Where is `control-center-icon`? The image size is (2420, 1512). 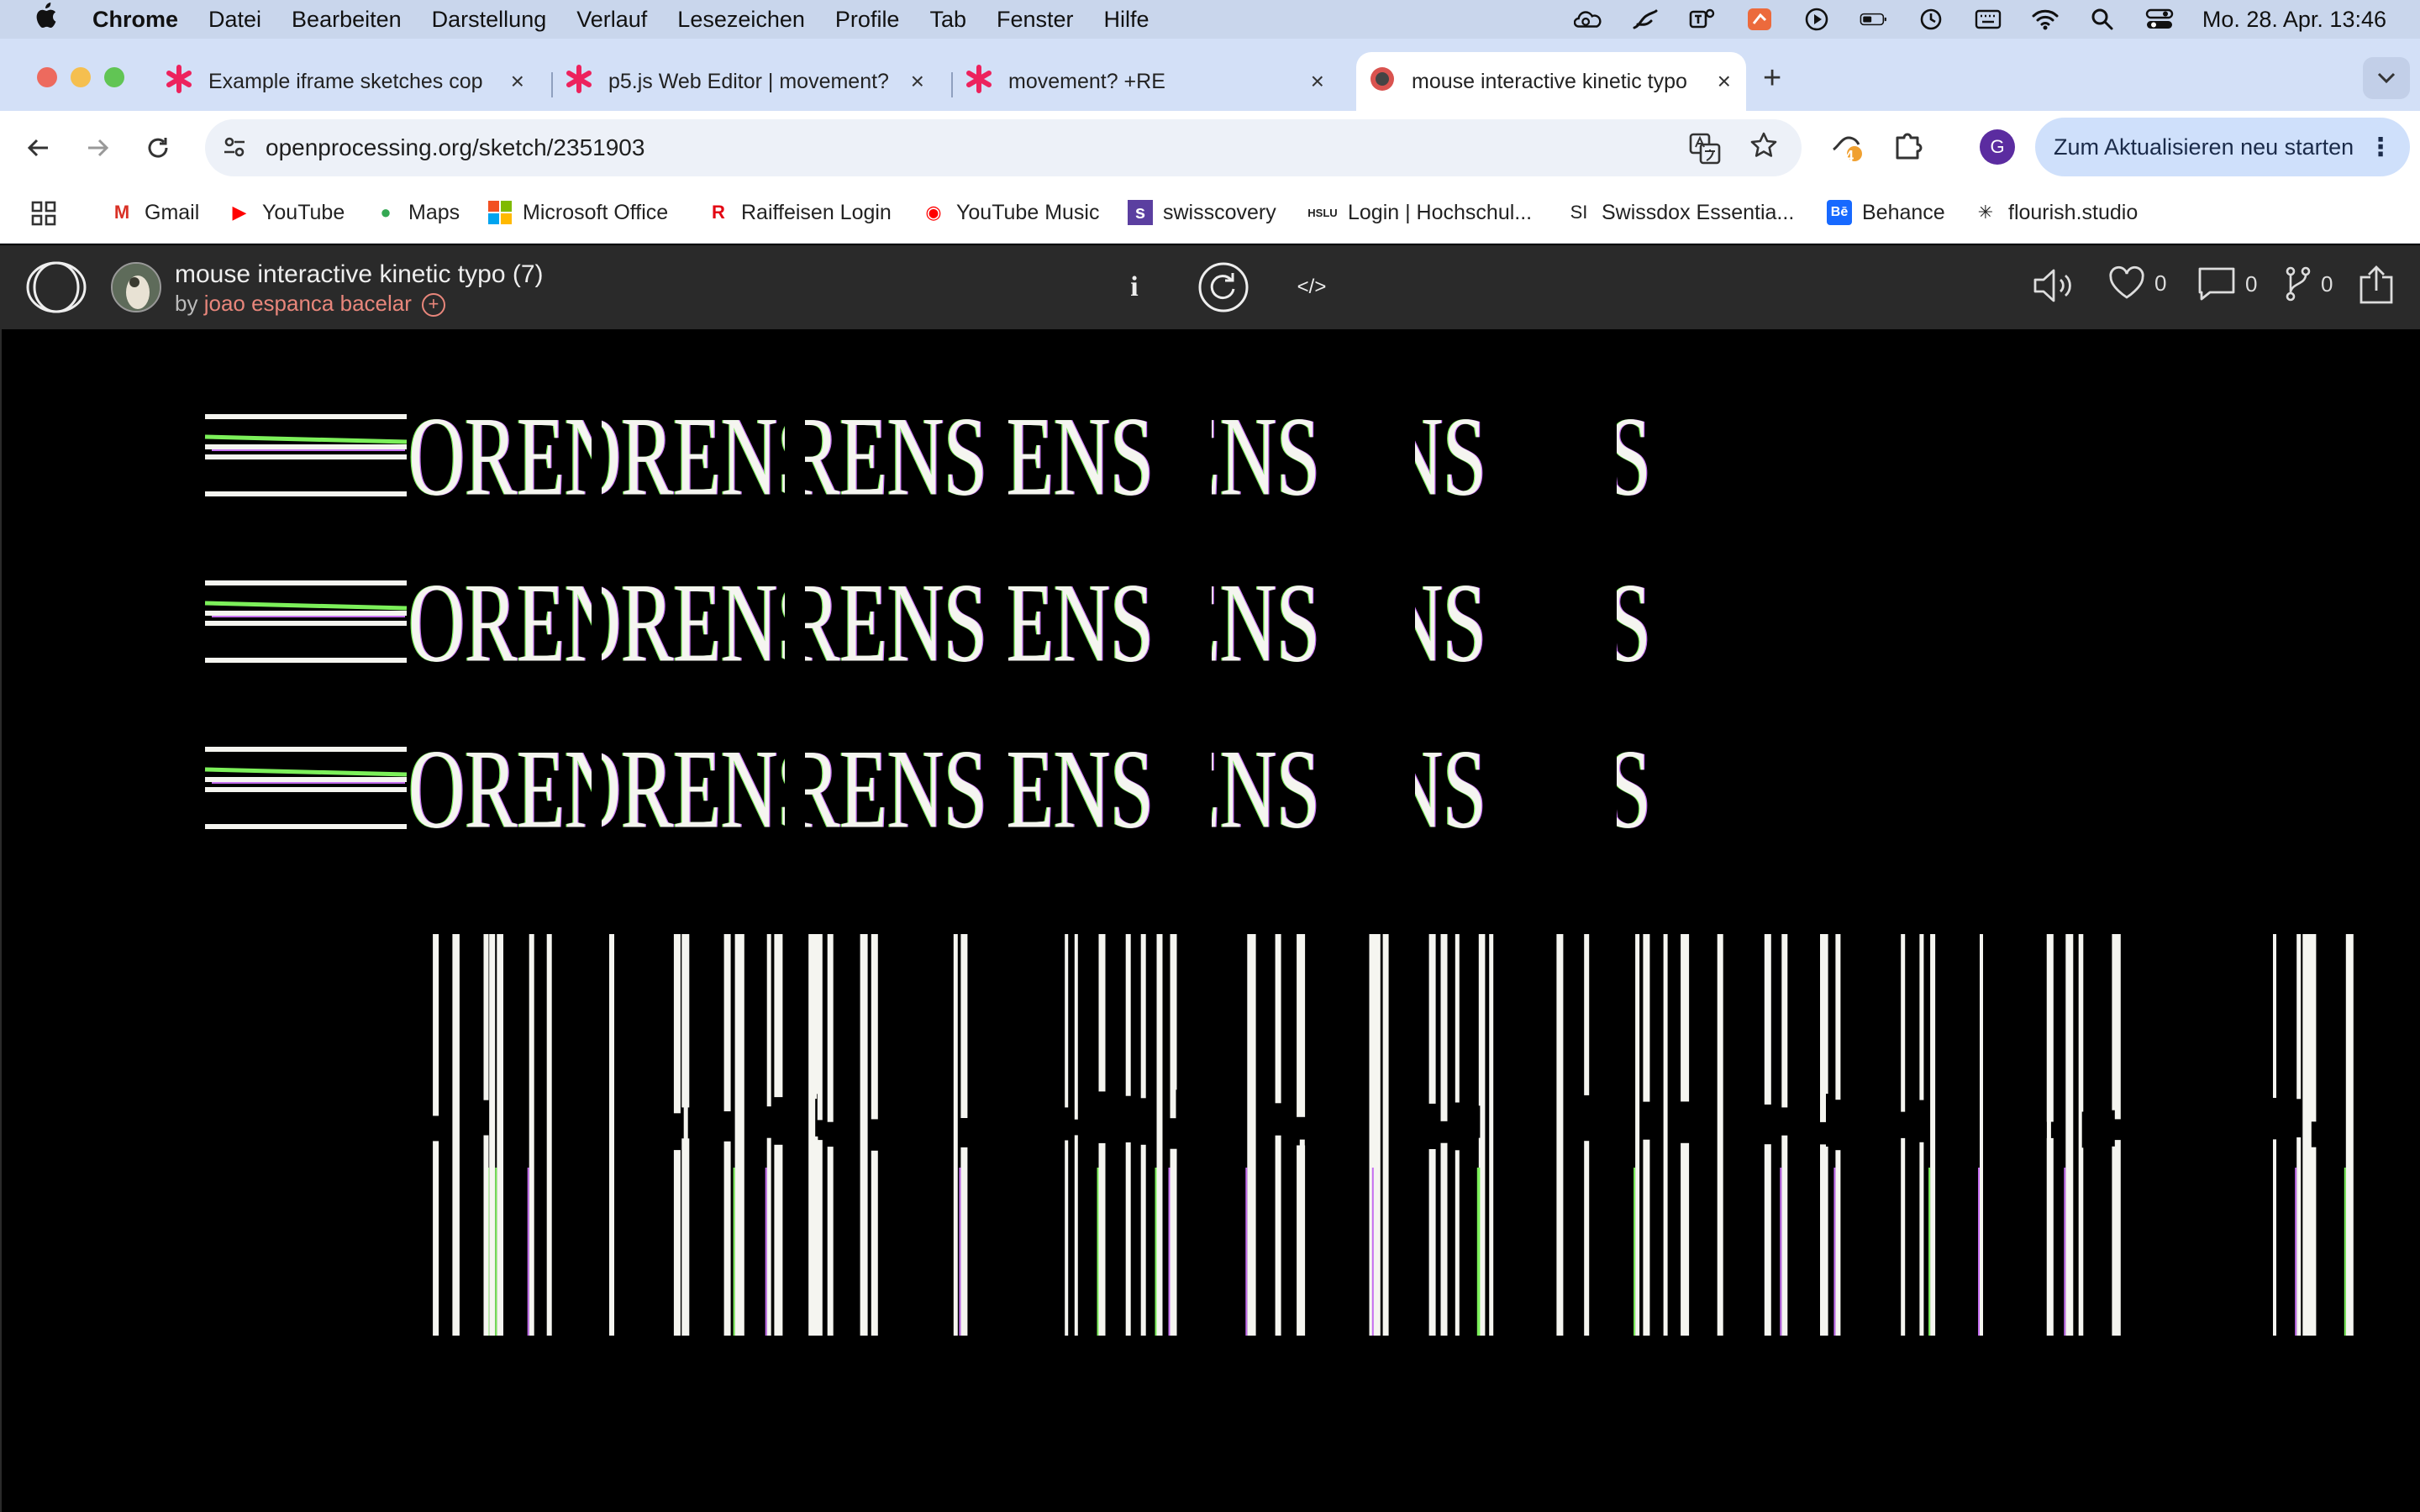
control-center-icon is located at coordinates (2159, 19).